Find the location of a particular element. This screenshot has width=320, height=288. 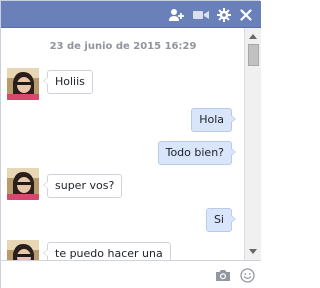

conversation-timestamp: 23 de junio de 2015 16:29 is located at coordinates (123, 46).